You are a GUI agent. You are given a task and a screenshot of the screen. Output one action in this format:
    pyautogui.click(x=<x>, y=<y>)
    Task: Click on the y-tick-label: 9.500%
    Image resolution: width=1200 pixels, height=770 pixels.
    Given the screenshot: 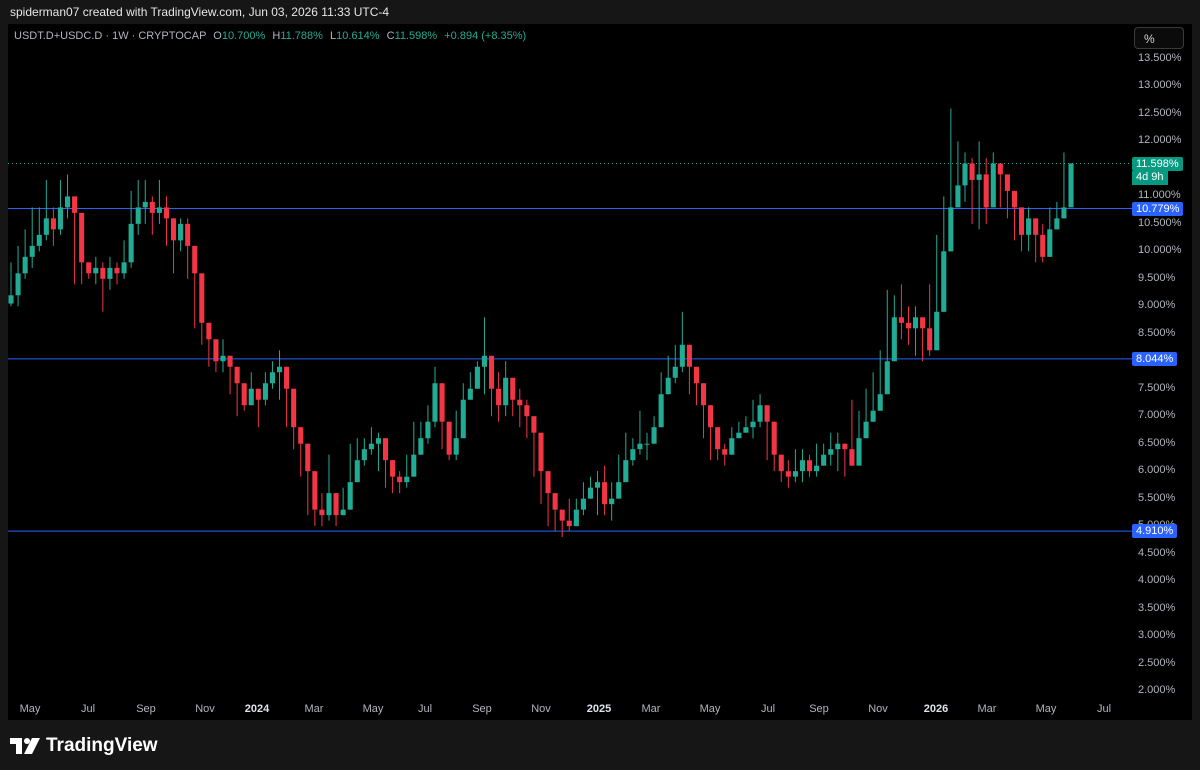 What is the action you would take?
    pyautogui.click(x=1157, y=277)
    